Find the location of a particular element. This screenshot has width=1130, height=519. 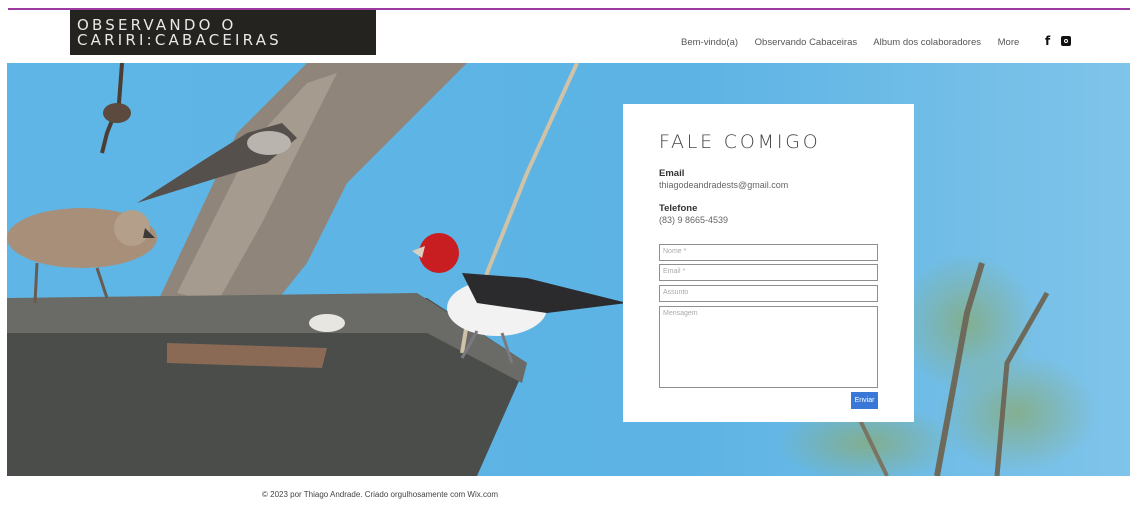

facebook-icon: f is located at coordinates (1047, 41).